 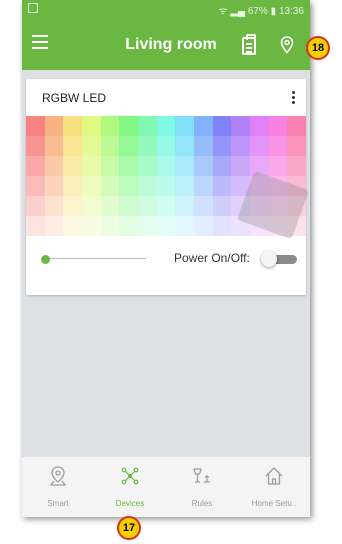 What do you see at coordinates (201, 475) in the screenshot?
I see `rules-icon` at bounding box center [201, 475].